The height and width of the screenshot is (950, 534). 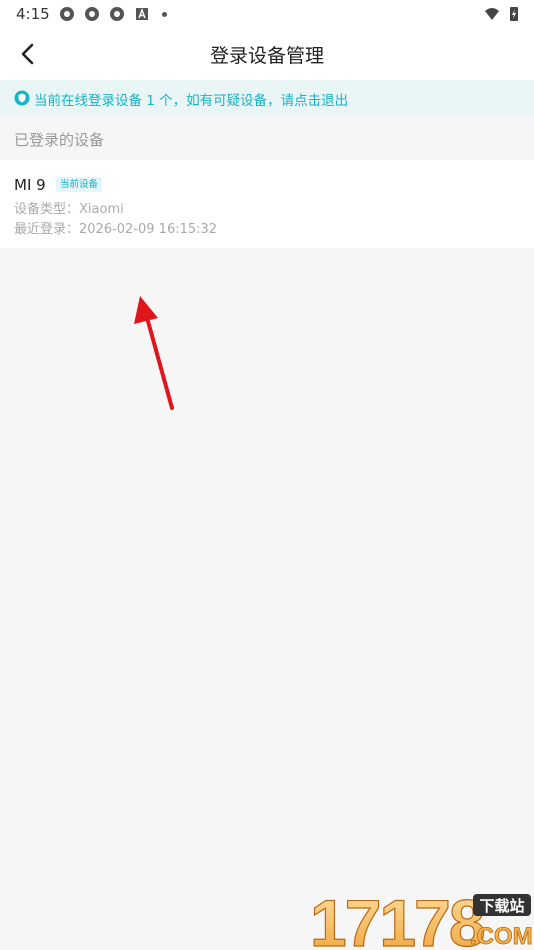 What do you see at coordinates (142, 14) in the screenshot?
I see `a-notification-icon` at bounding box center [142, 14].